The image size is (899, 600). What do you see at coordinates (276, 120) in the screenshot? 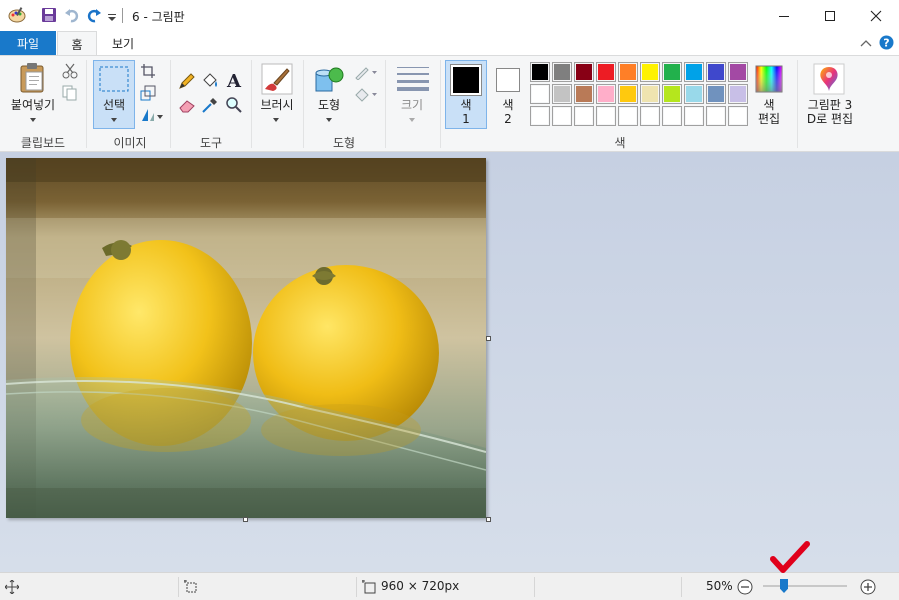
I see `brushes-dropdown-icon` at bounding box center [276, 120].